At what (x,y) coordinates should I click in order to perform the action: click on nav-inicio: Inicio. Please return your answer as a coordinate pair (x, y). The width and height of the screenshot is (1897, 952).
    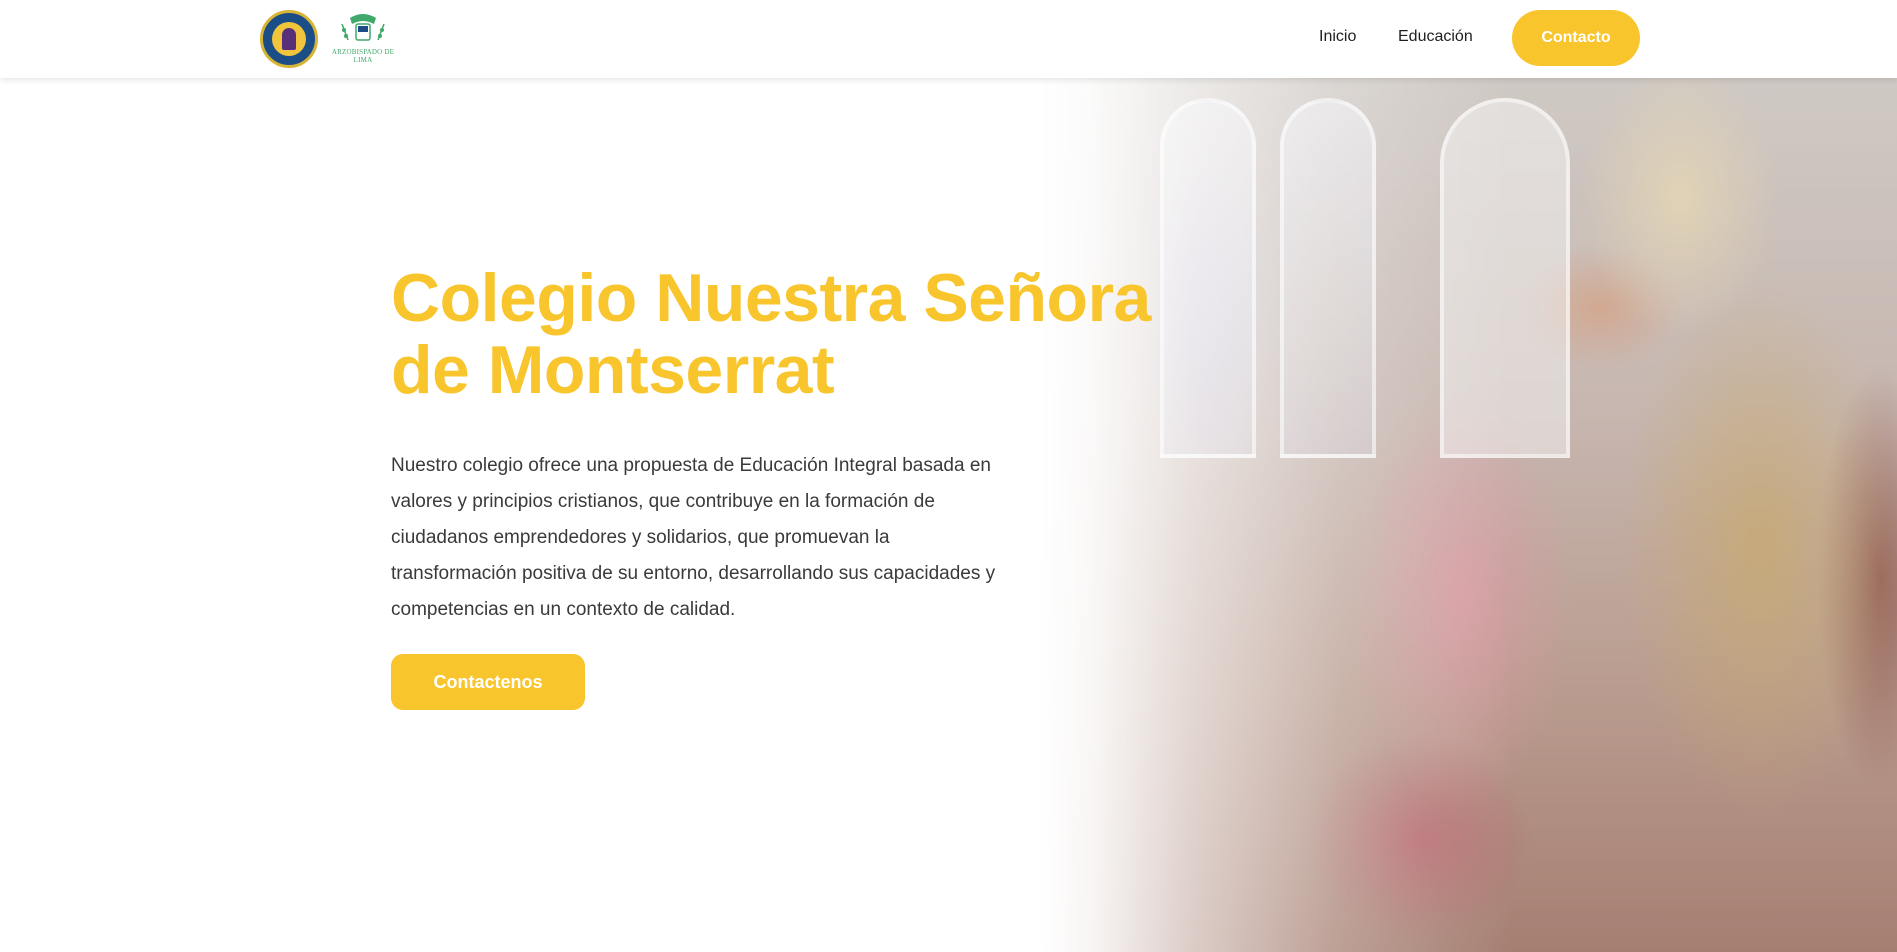
    Looking at the image, I should click on (1337, 37).